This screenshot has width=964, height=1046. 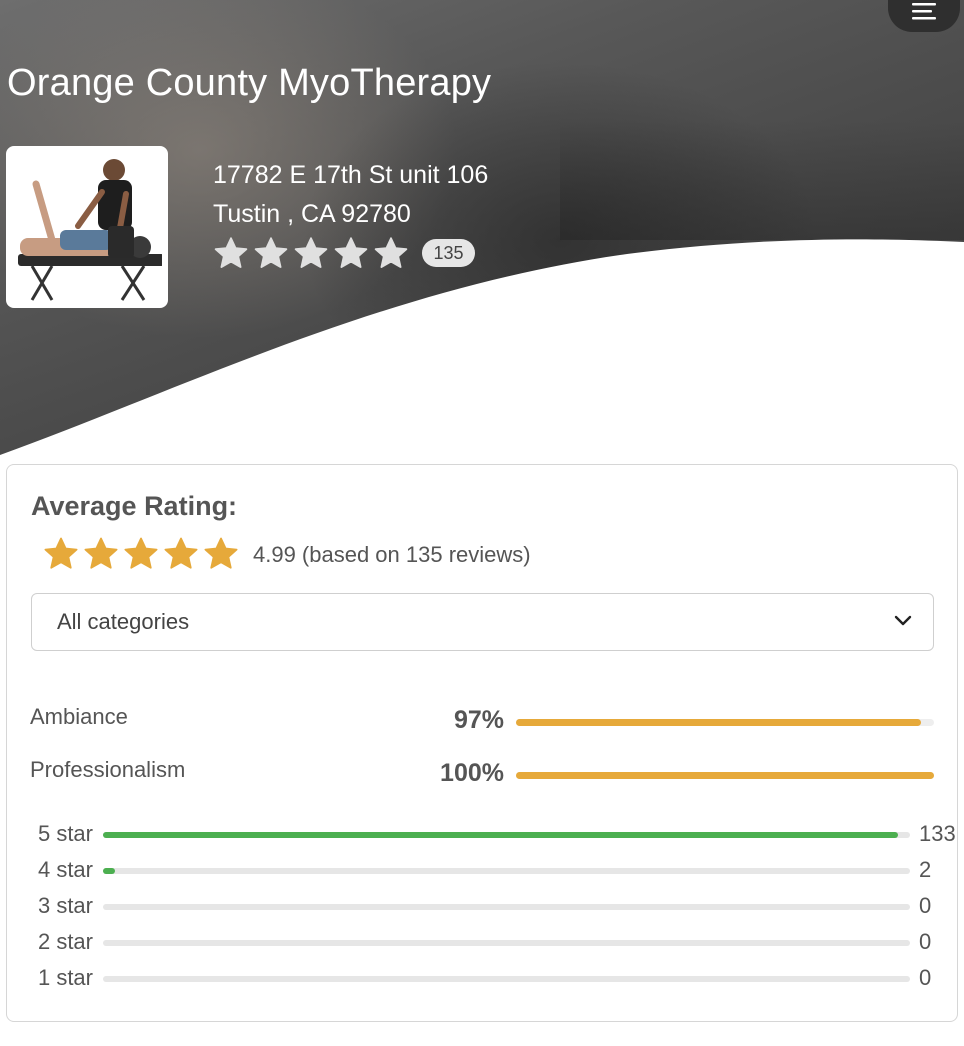 What do you see at coordinates (482, 622) in the screenshot?
I see `category-select: All categories` at bounding box center [482, 622].